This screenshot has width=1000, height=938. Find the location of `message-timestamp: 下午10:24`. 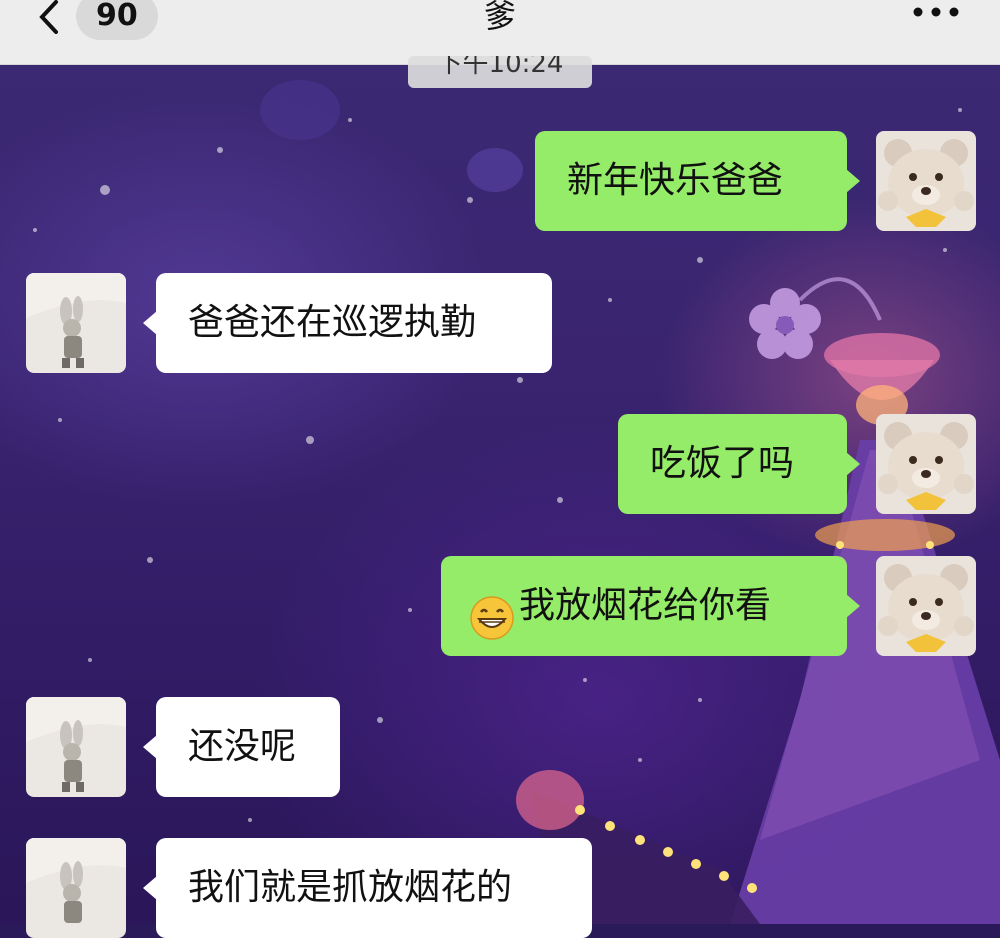

message-timestamp: 下午10:24 is located at coordinates (500, 72).